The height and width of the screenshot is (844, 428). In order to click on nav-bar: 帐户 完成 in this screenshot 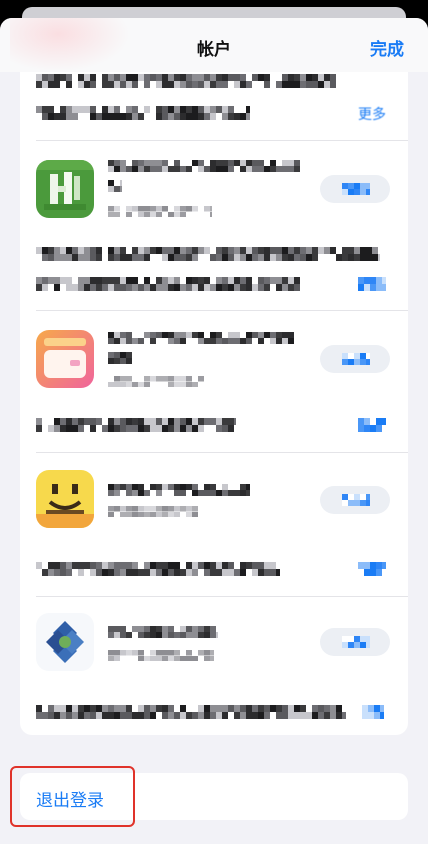, I will do `click(214, 45)`.